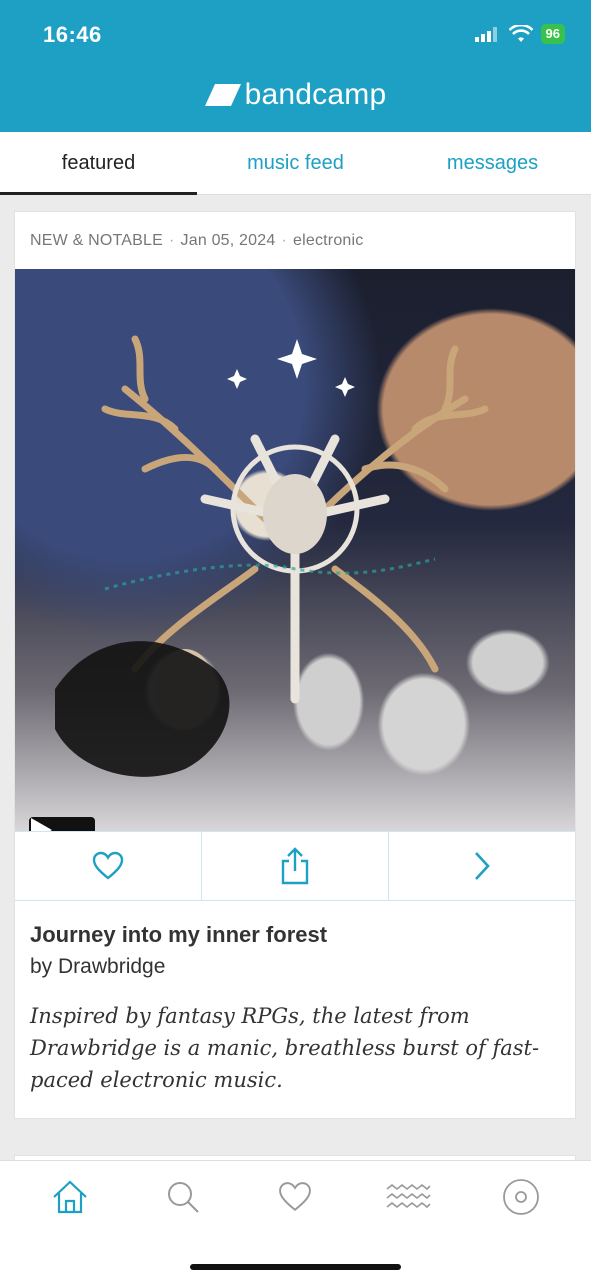 Image resolution: width=591 pixels, height=1281 pixels. Describe the element at coordinates (328, 240) in the screenshot. I see `card-genre: electronic` at that location.